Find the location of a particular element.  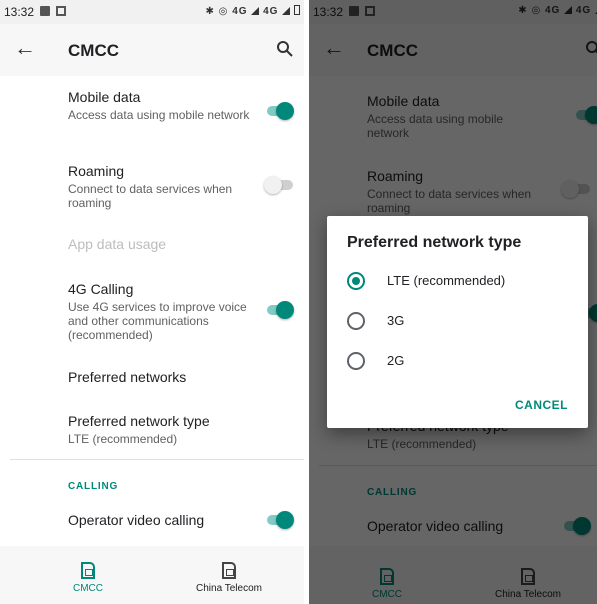

roaming-toggle is located at coordinates (279, 185).